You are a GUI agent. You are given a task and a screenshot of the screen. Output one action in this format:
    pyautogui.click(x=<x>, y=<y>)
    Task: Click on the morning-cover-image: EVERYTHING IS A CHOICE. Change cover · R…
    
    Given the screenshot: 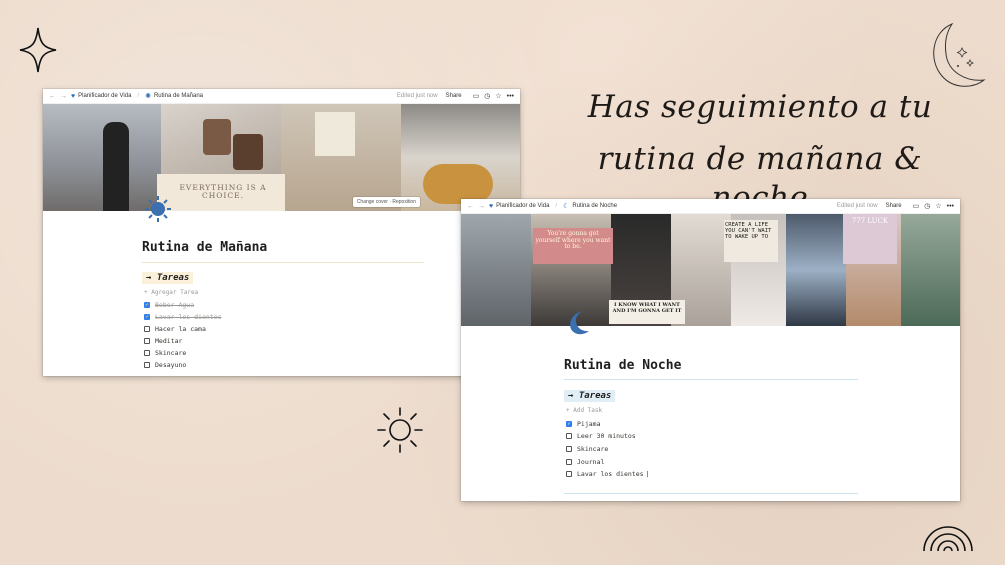 What is the action you would take?
    pyautogui.click(x=281, y=157)
    